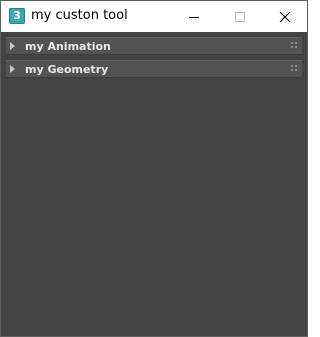  Describe the element at coordinates (17, 16) in the screenshot. I see `app-icon: 3` at that location.